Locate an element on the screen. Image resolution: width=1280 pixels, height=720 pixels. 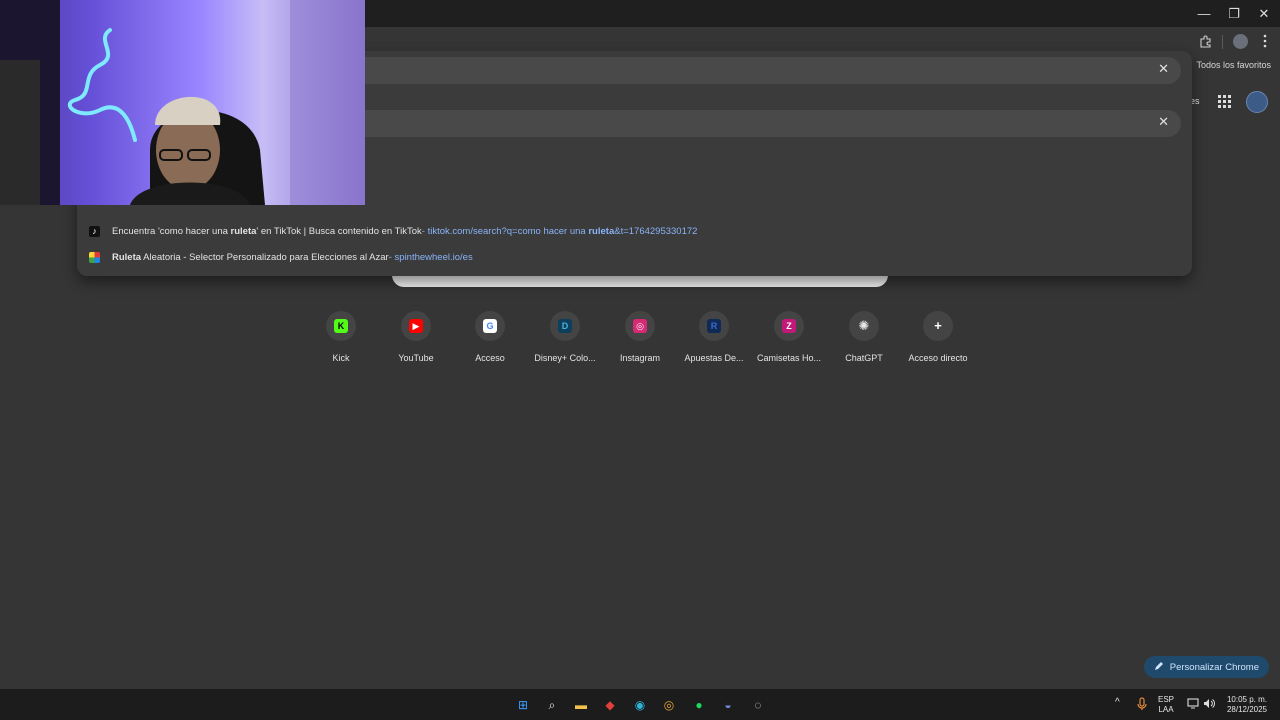
tray-overflow-icon: ^ is located at coordinates (1117, 703).